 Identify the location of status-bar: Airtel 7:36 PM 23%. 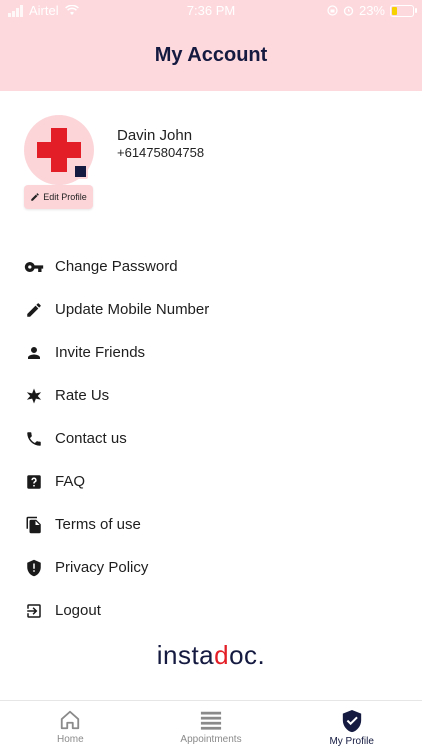
(211, 11).